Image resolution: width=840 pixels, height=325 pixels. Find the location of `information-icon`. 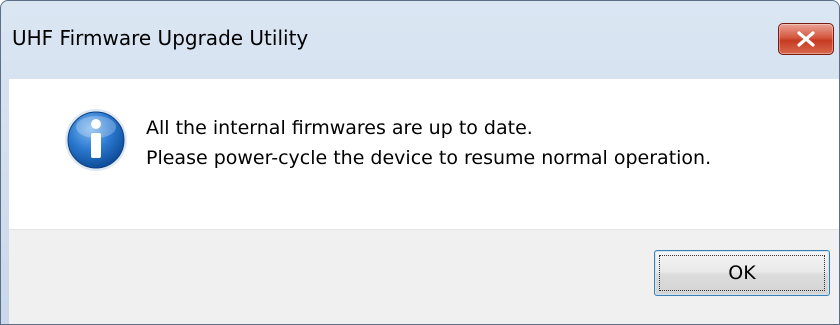

information-icon is located at coordinates (96, 140).